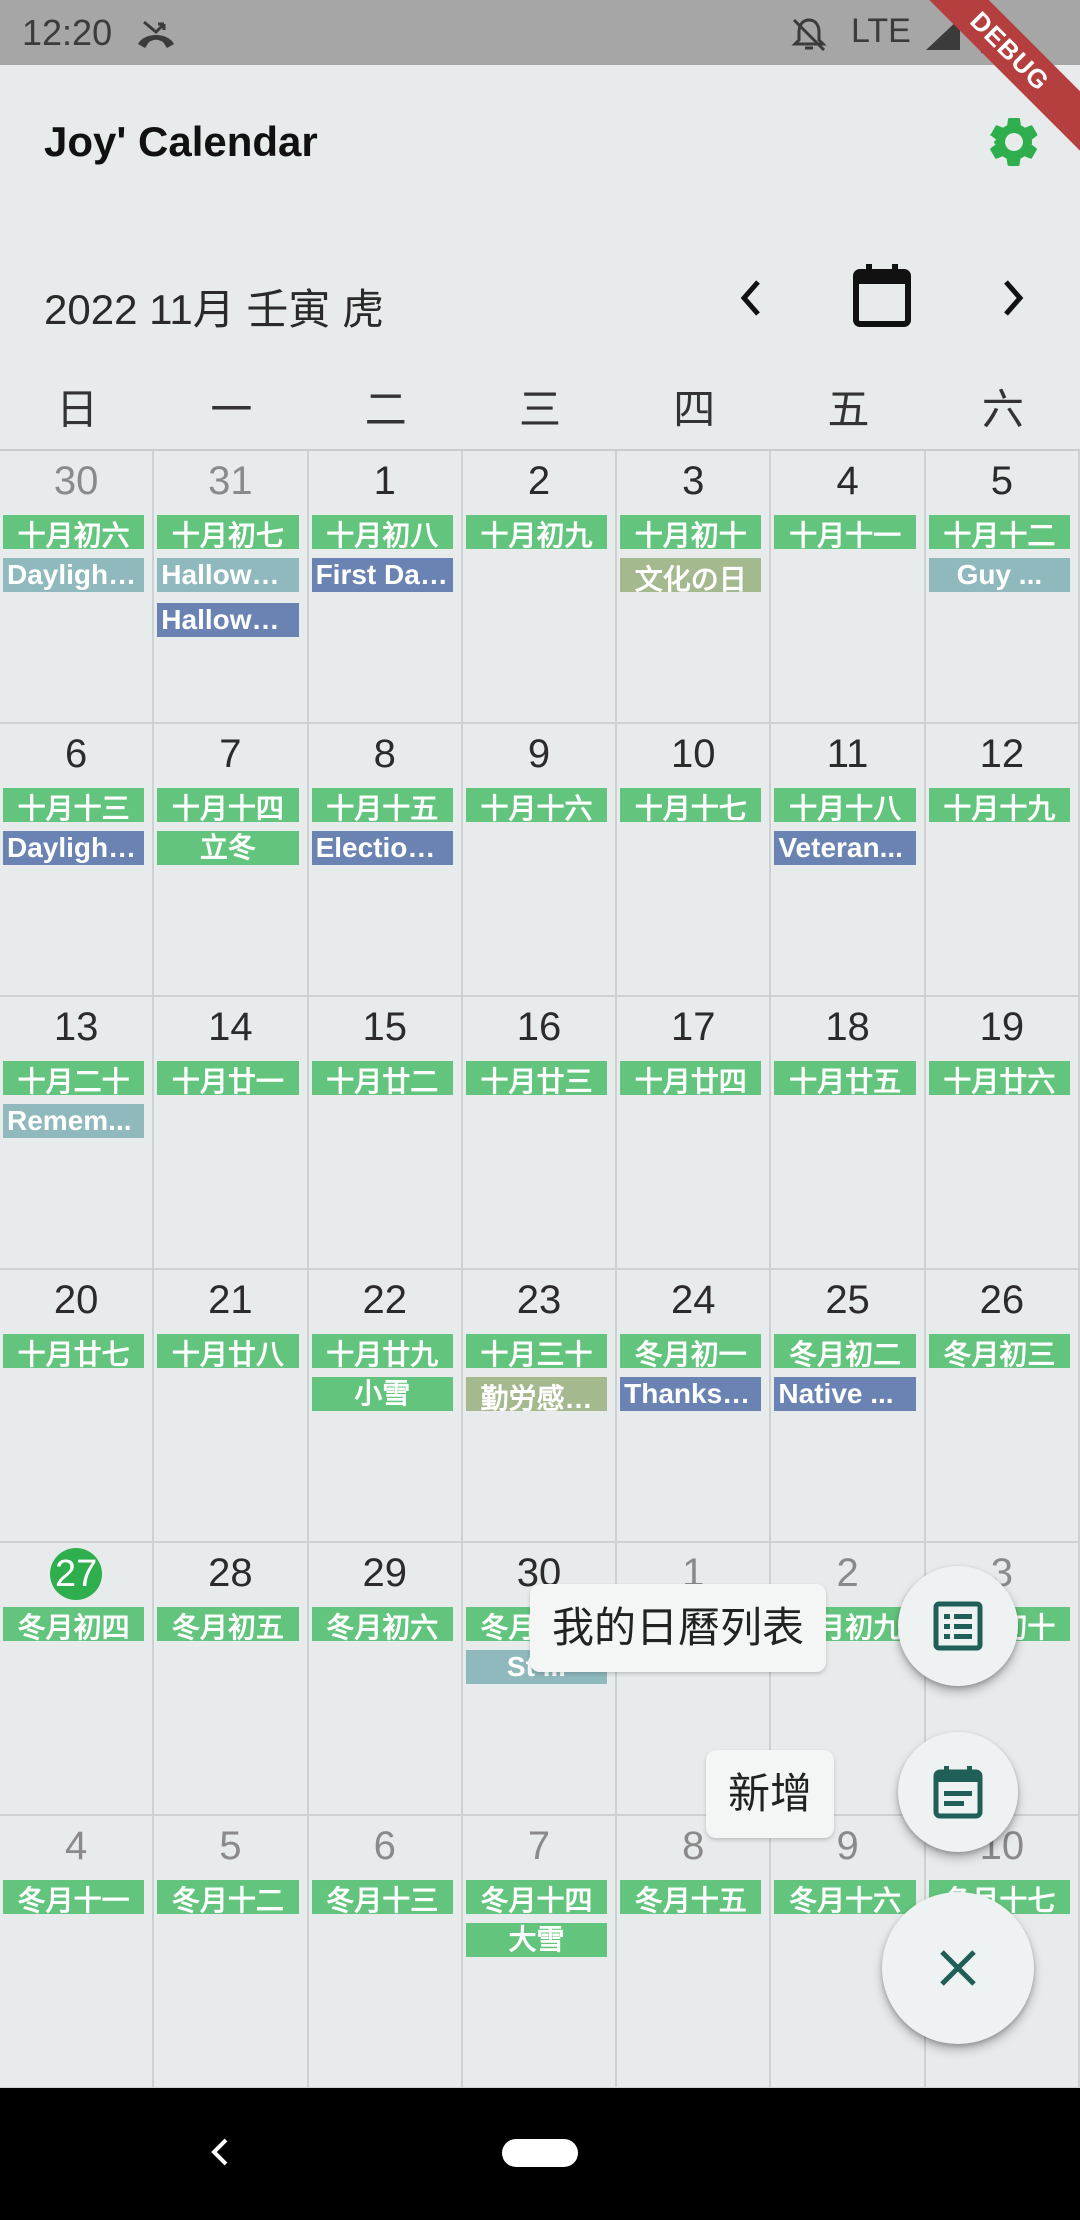  I want to click on day-cell: 7 冬月十四 大雪, so click(540, 1952).